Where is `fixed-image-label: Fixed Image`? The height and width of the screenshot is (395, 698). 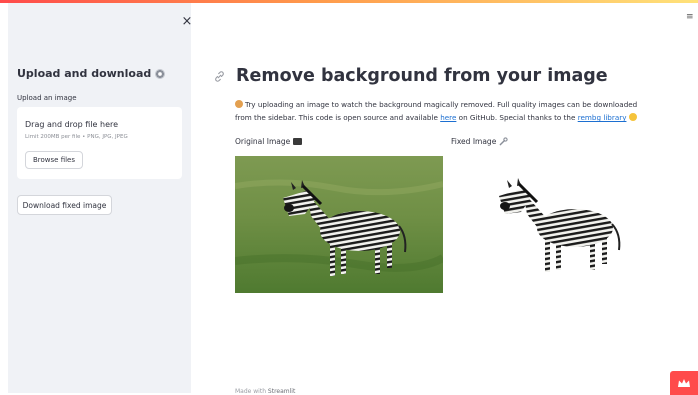
fixed-image-label: Fixed Image is located at coordinates (479, 141).